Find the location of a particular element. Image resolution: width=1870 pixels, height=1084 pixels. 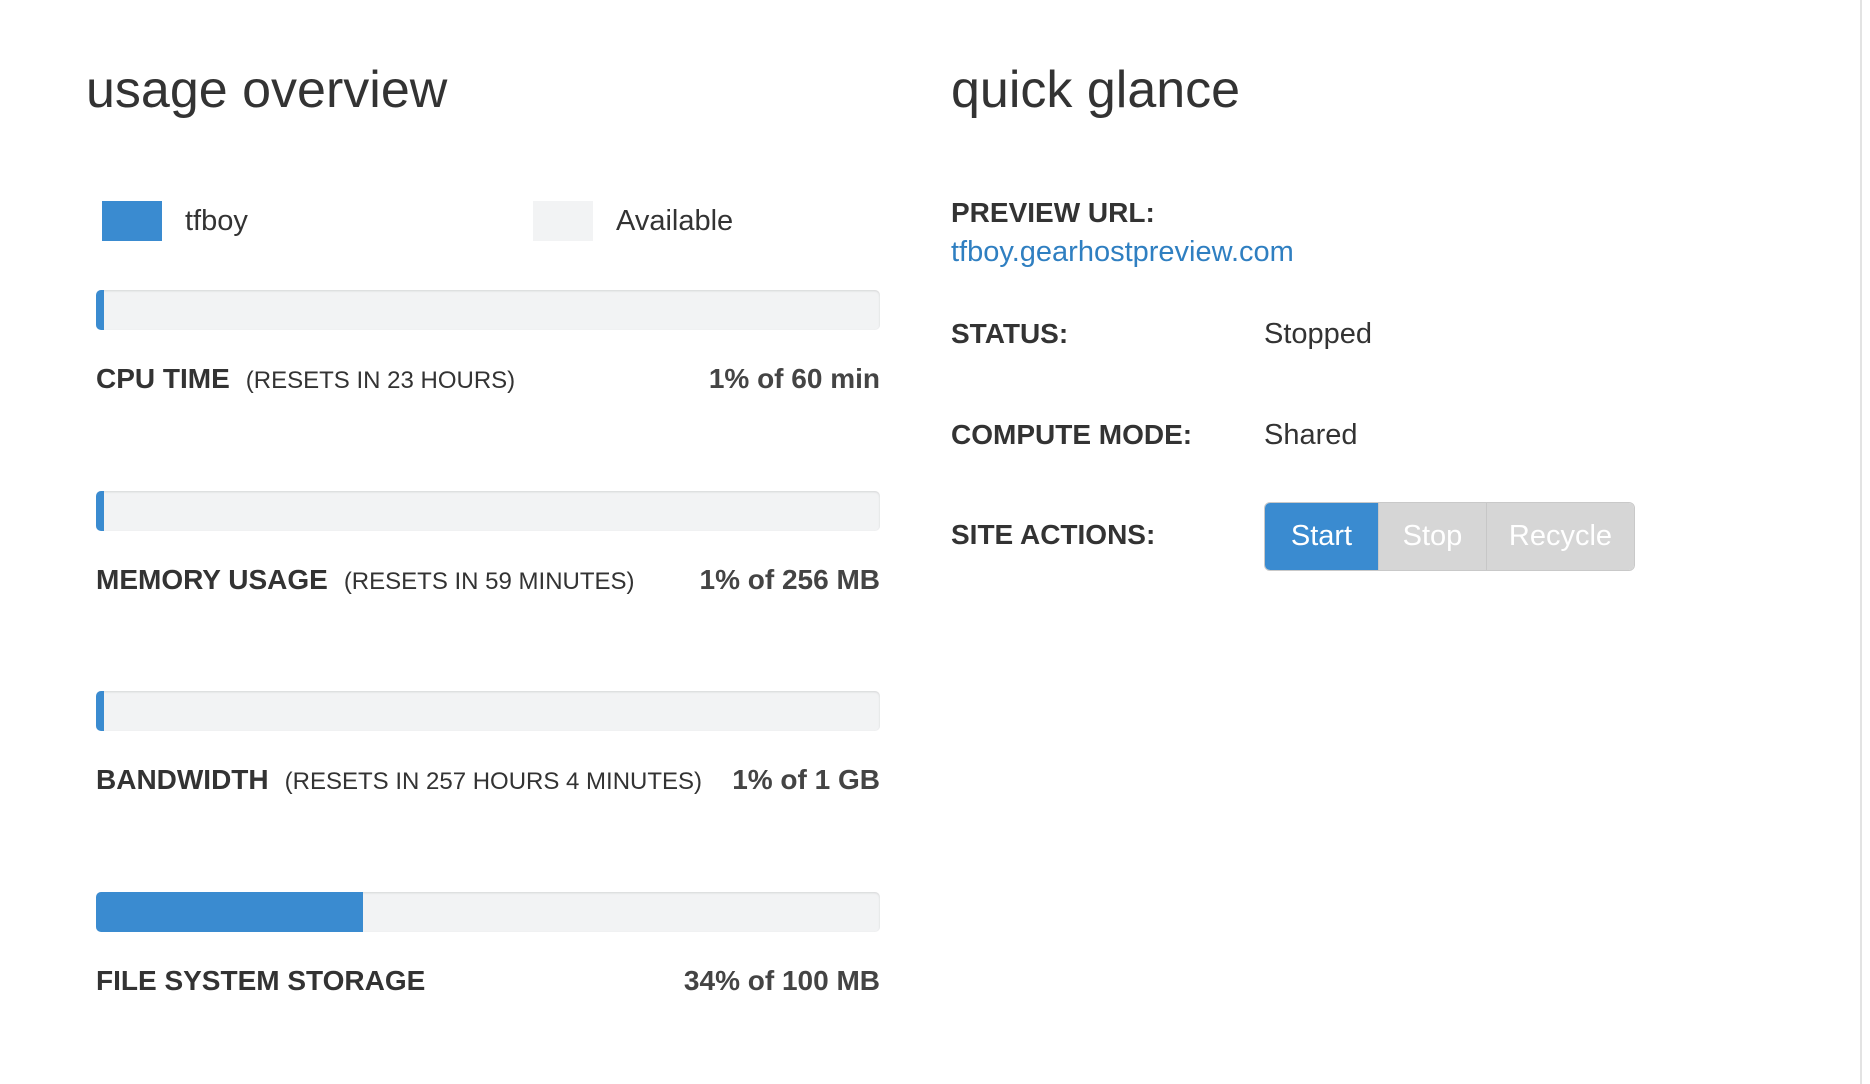

cpu-time-reset: (RESETS IN 23 HOURS) is located at coordinates (380, 380).